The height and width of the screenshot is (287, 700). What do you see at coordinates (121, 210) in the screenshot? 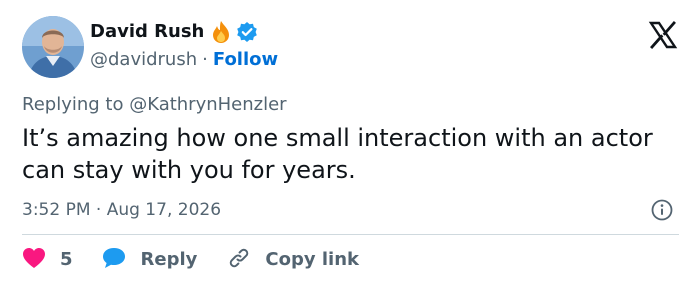
I see `tweet-timestamp: 3:52 PM · Aug 17, 2026` at bounding box center [121, 210].